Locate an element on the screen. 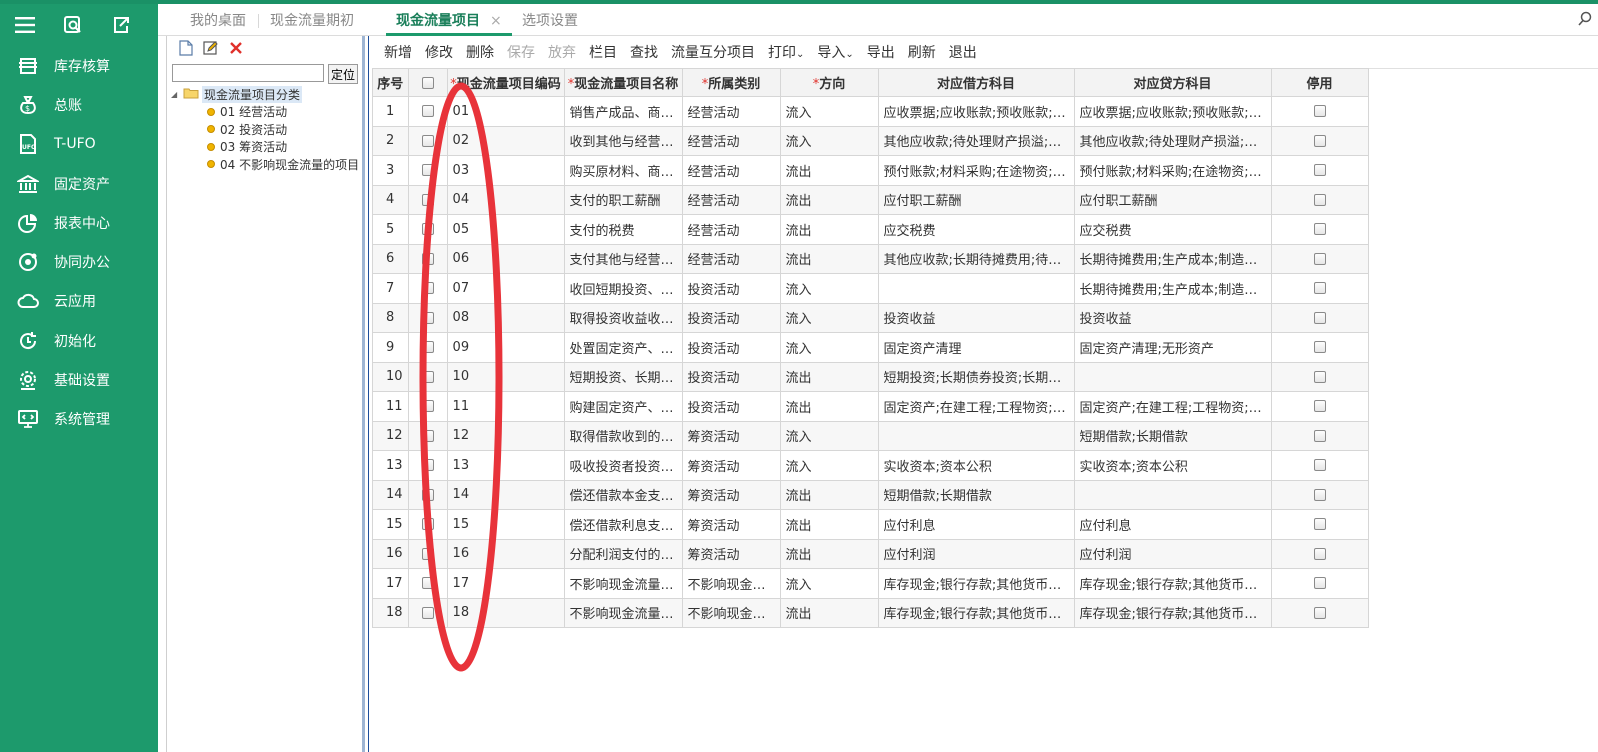 The height and width of the screenshot is (752, 1598). tree-root-node: ◢ 现金流量项目分类 is located at coordinates (265, 94).